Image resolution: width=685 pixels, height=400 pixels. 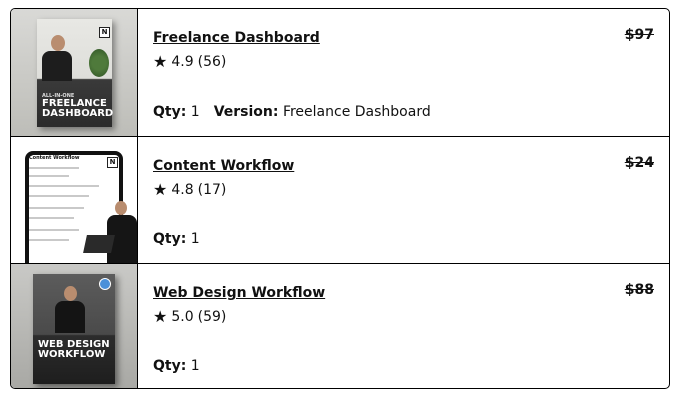 I want to click on product-title-link: Web Design Workflow, so click(x=239, y=293).